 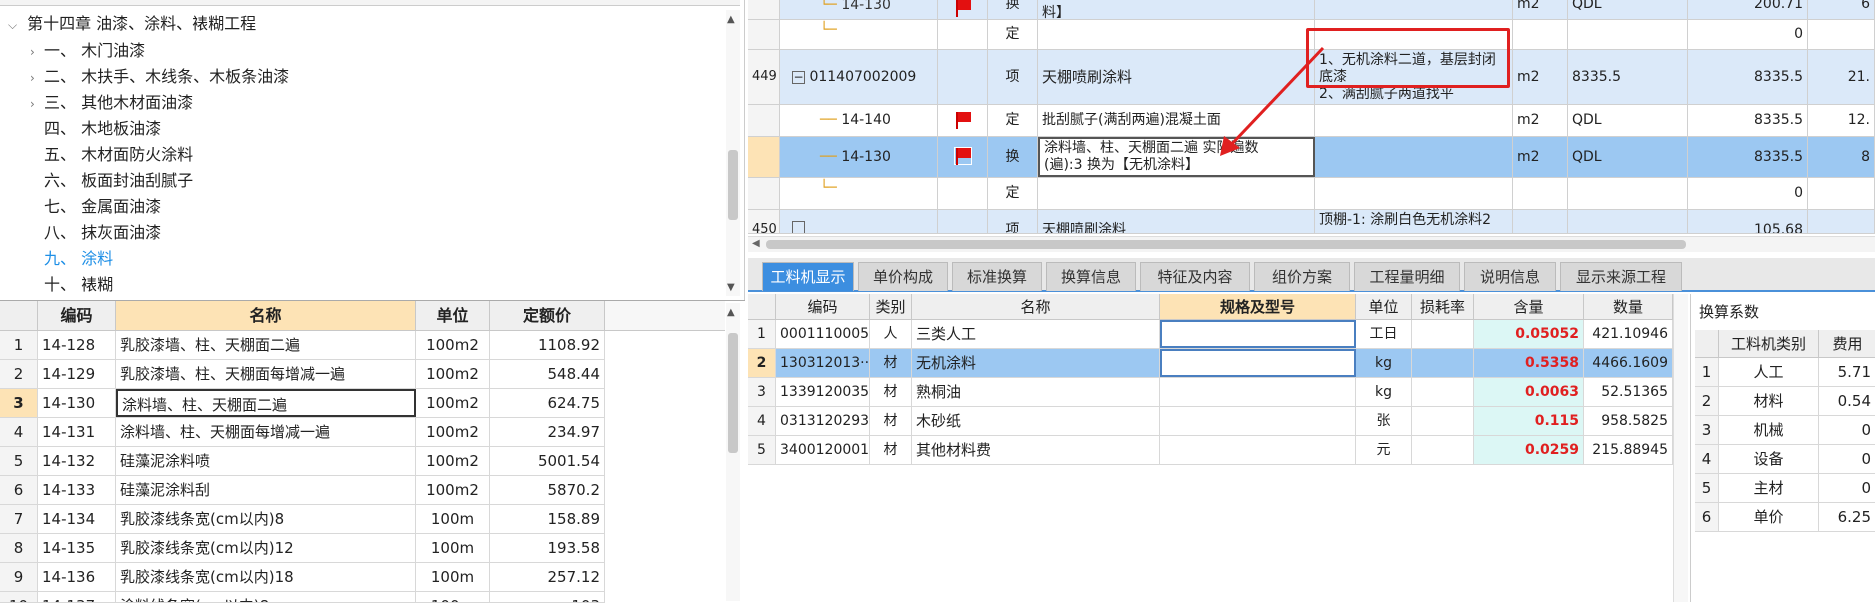 What do you see at coordinates (1785, 488) in the screenshot?
I see `table-row: 5 主材 0` at bounding box center [1785, 488].